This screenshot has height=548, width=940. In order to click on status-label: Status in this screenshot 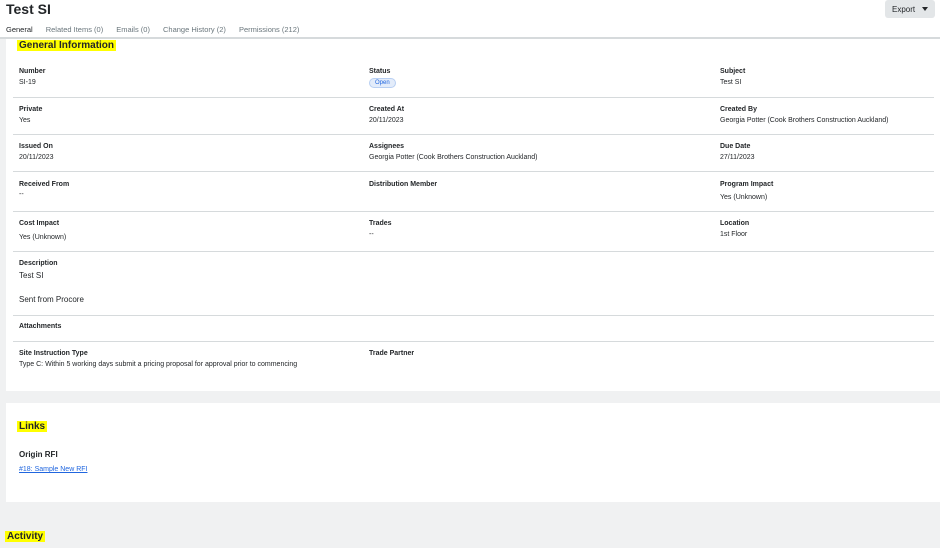, I will do `click(380, 71)`.